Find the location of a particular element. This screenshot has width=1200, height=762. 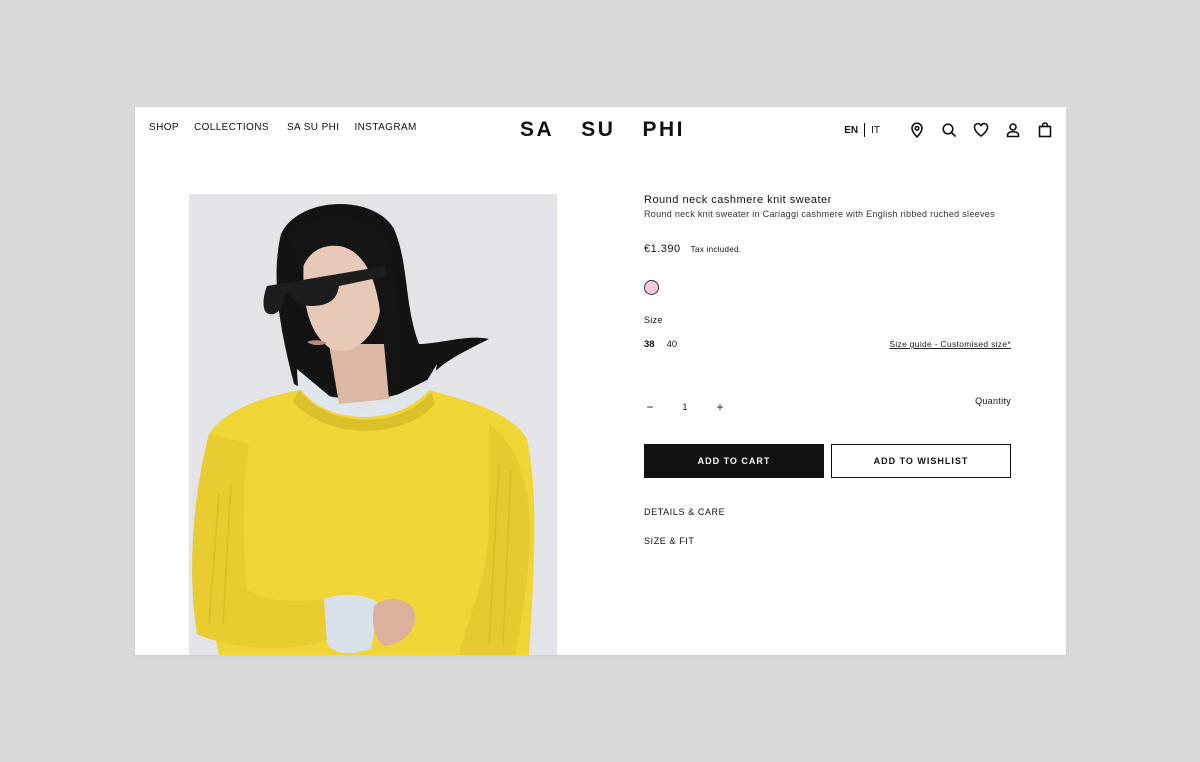

location-pin-icon is located at coordinates (917, 130).